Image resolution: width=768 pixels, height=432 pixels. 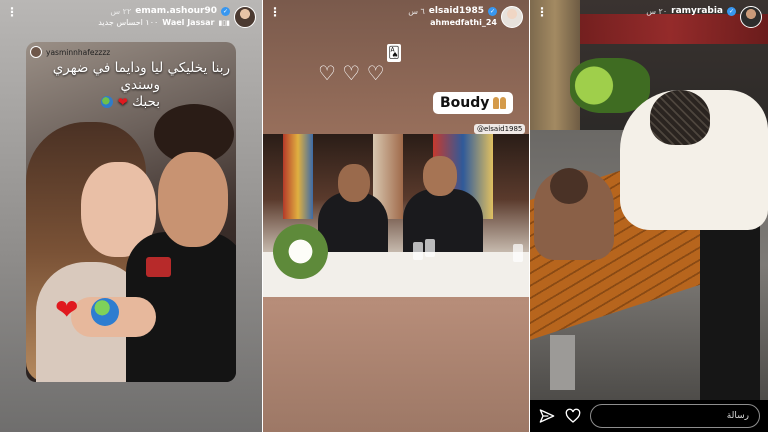 I want to click on caption-line-3-row: بحبك ❤, so click(x=100, y=102).